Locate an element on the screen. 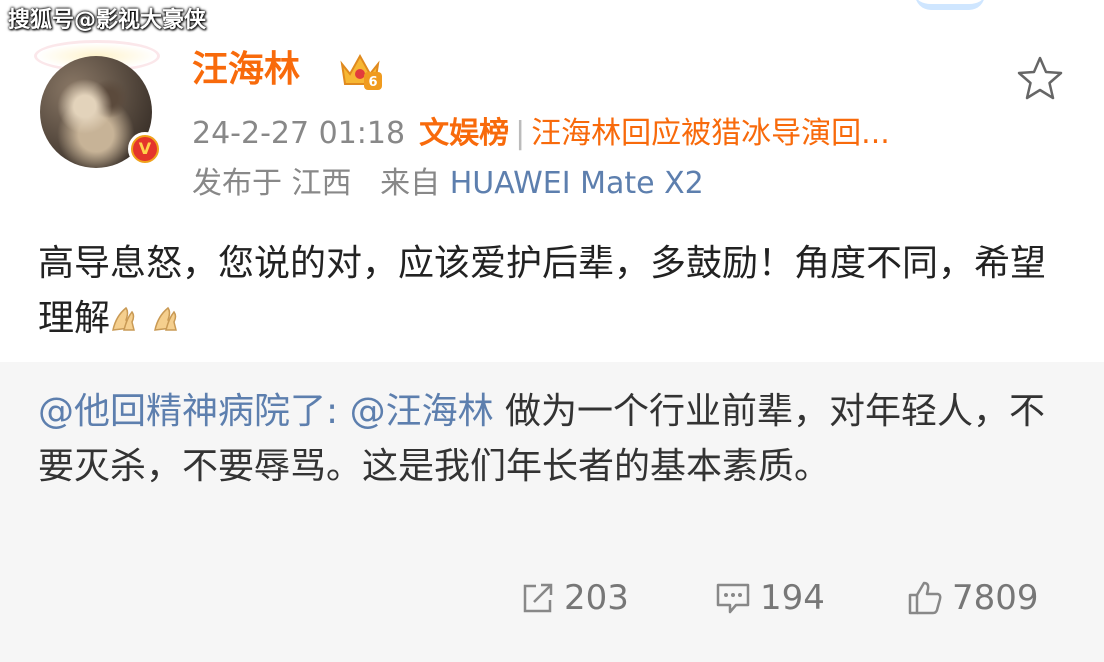 Image resolution: width=1104 pixels, height=662 pixels. post-source-line: 发布于 江西 来自 HUAWEI Mate X2 is located at coordinates (448, 184).